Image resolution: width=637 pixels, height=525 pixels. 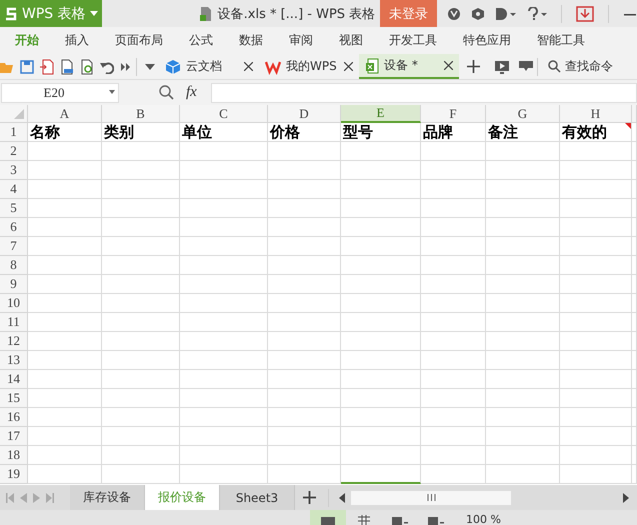 I want to click on help-icon, so click(x=537, y=13).